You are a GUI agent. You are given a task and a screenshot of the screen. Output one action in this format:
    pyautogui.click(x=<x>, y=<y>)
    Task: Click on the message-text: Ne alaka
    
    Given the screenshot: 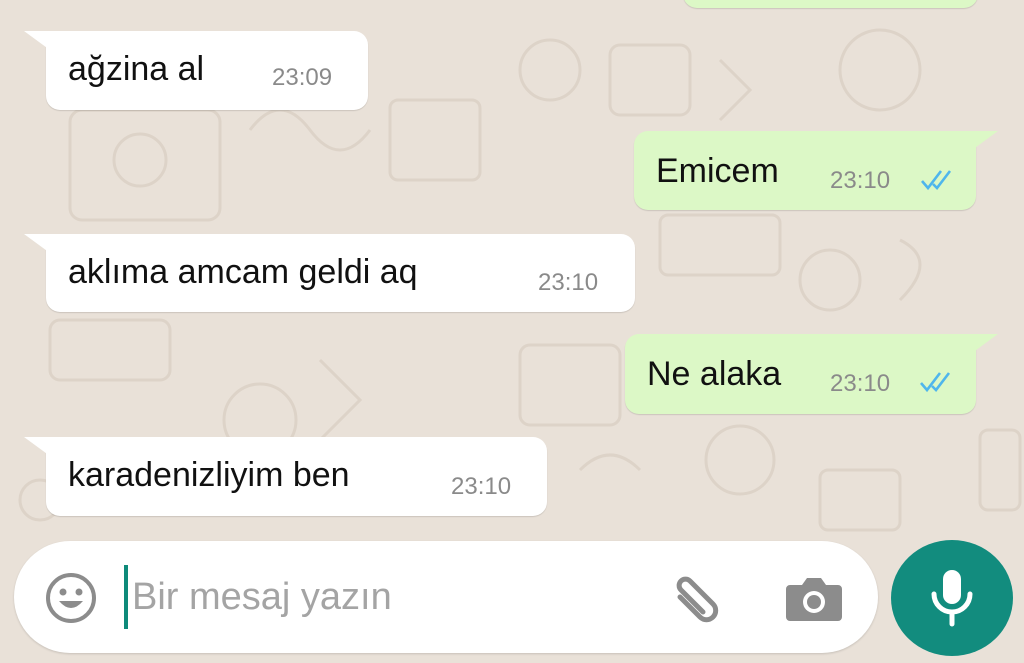 What is the action you would take?
    pyautogui.click(x=714, y=374)
    